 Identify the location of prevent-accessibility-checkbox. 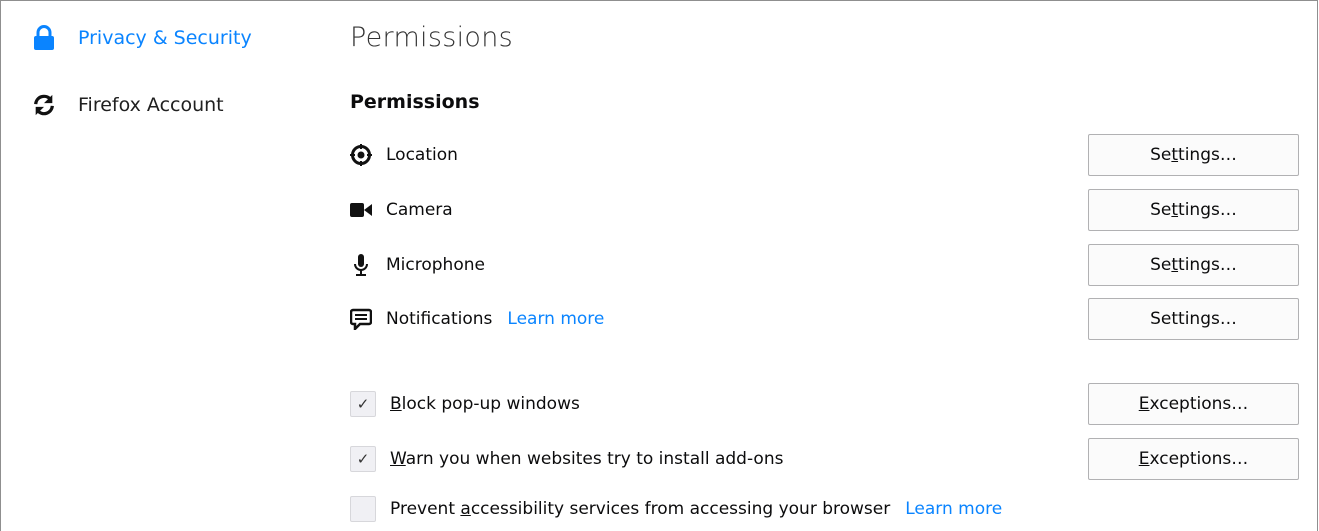
(363, 509).